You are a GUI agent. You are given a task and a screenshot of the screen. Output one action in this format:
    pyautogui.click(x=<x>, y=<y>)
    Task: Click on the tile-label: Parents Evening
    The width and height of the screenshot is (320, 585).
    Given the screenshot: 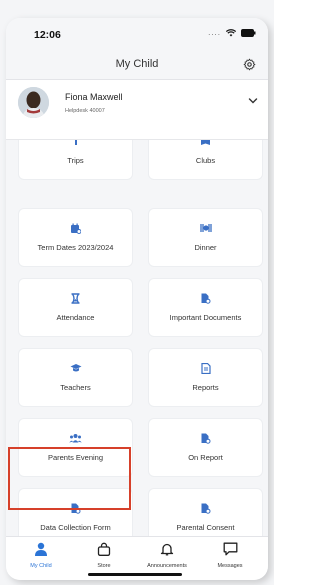 What is the action you would take?
    pyautogui.click(x=75, y=457)
    